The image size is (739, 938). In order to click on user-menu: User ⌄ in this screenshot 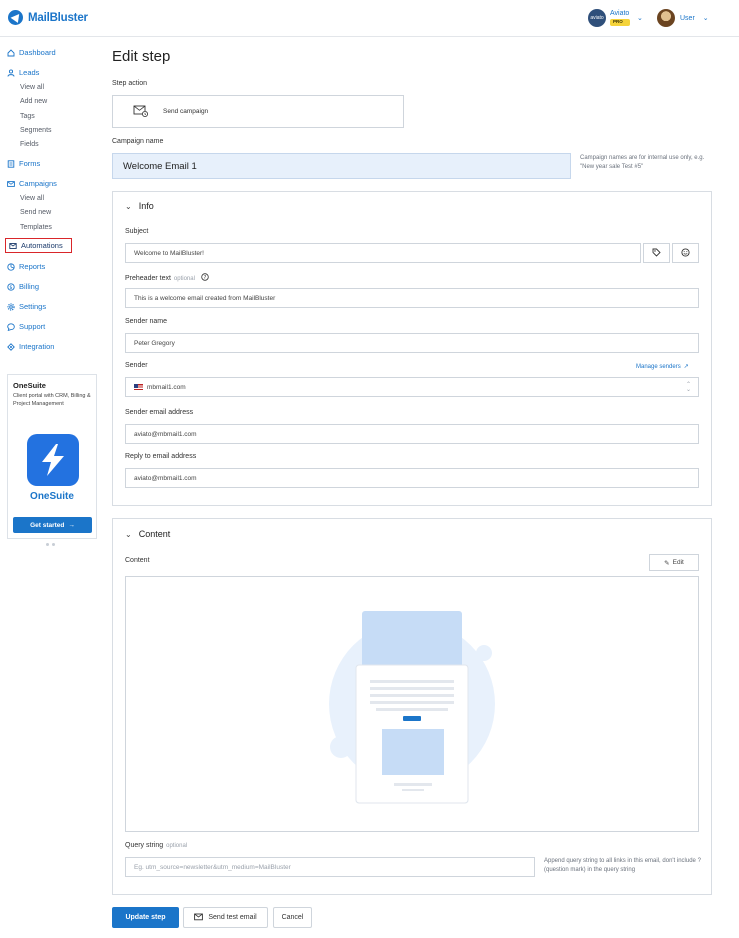, I will do `click(683, 18)`.